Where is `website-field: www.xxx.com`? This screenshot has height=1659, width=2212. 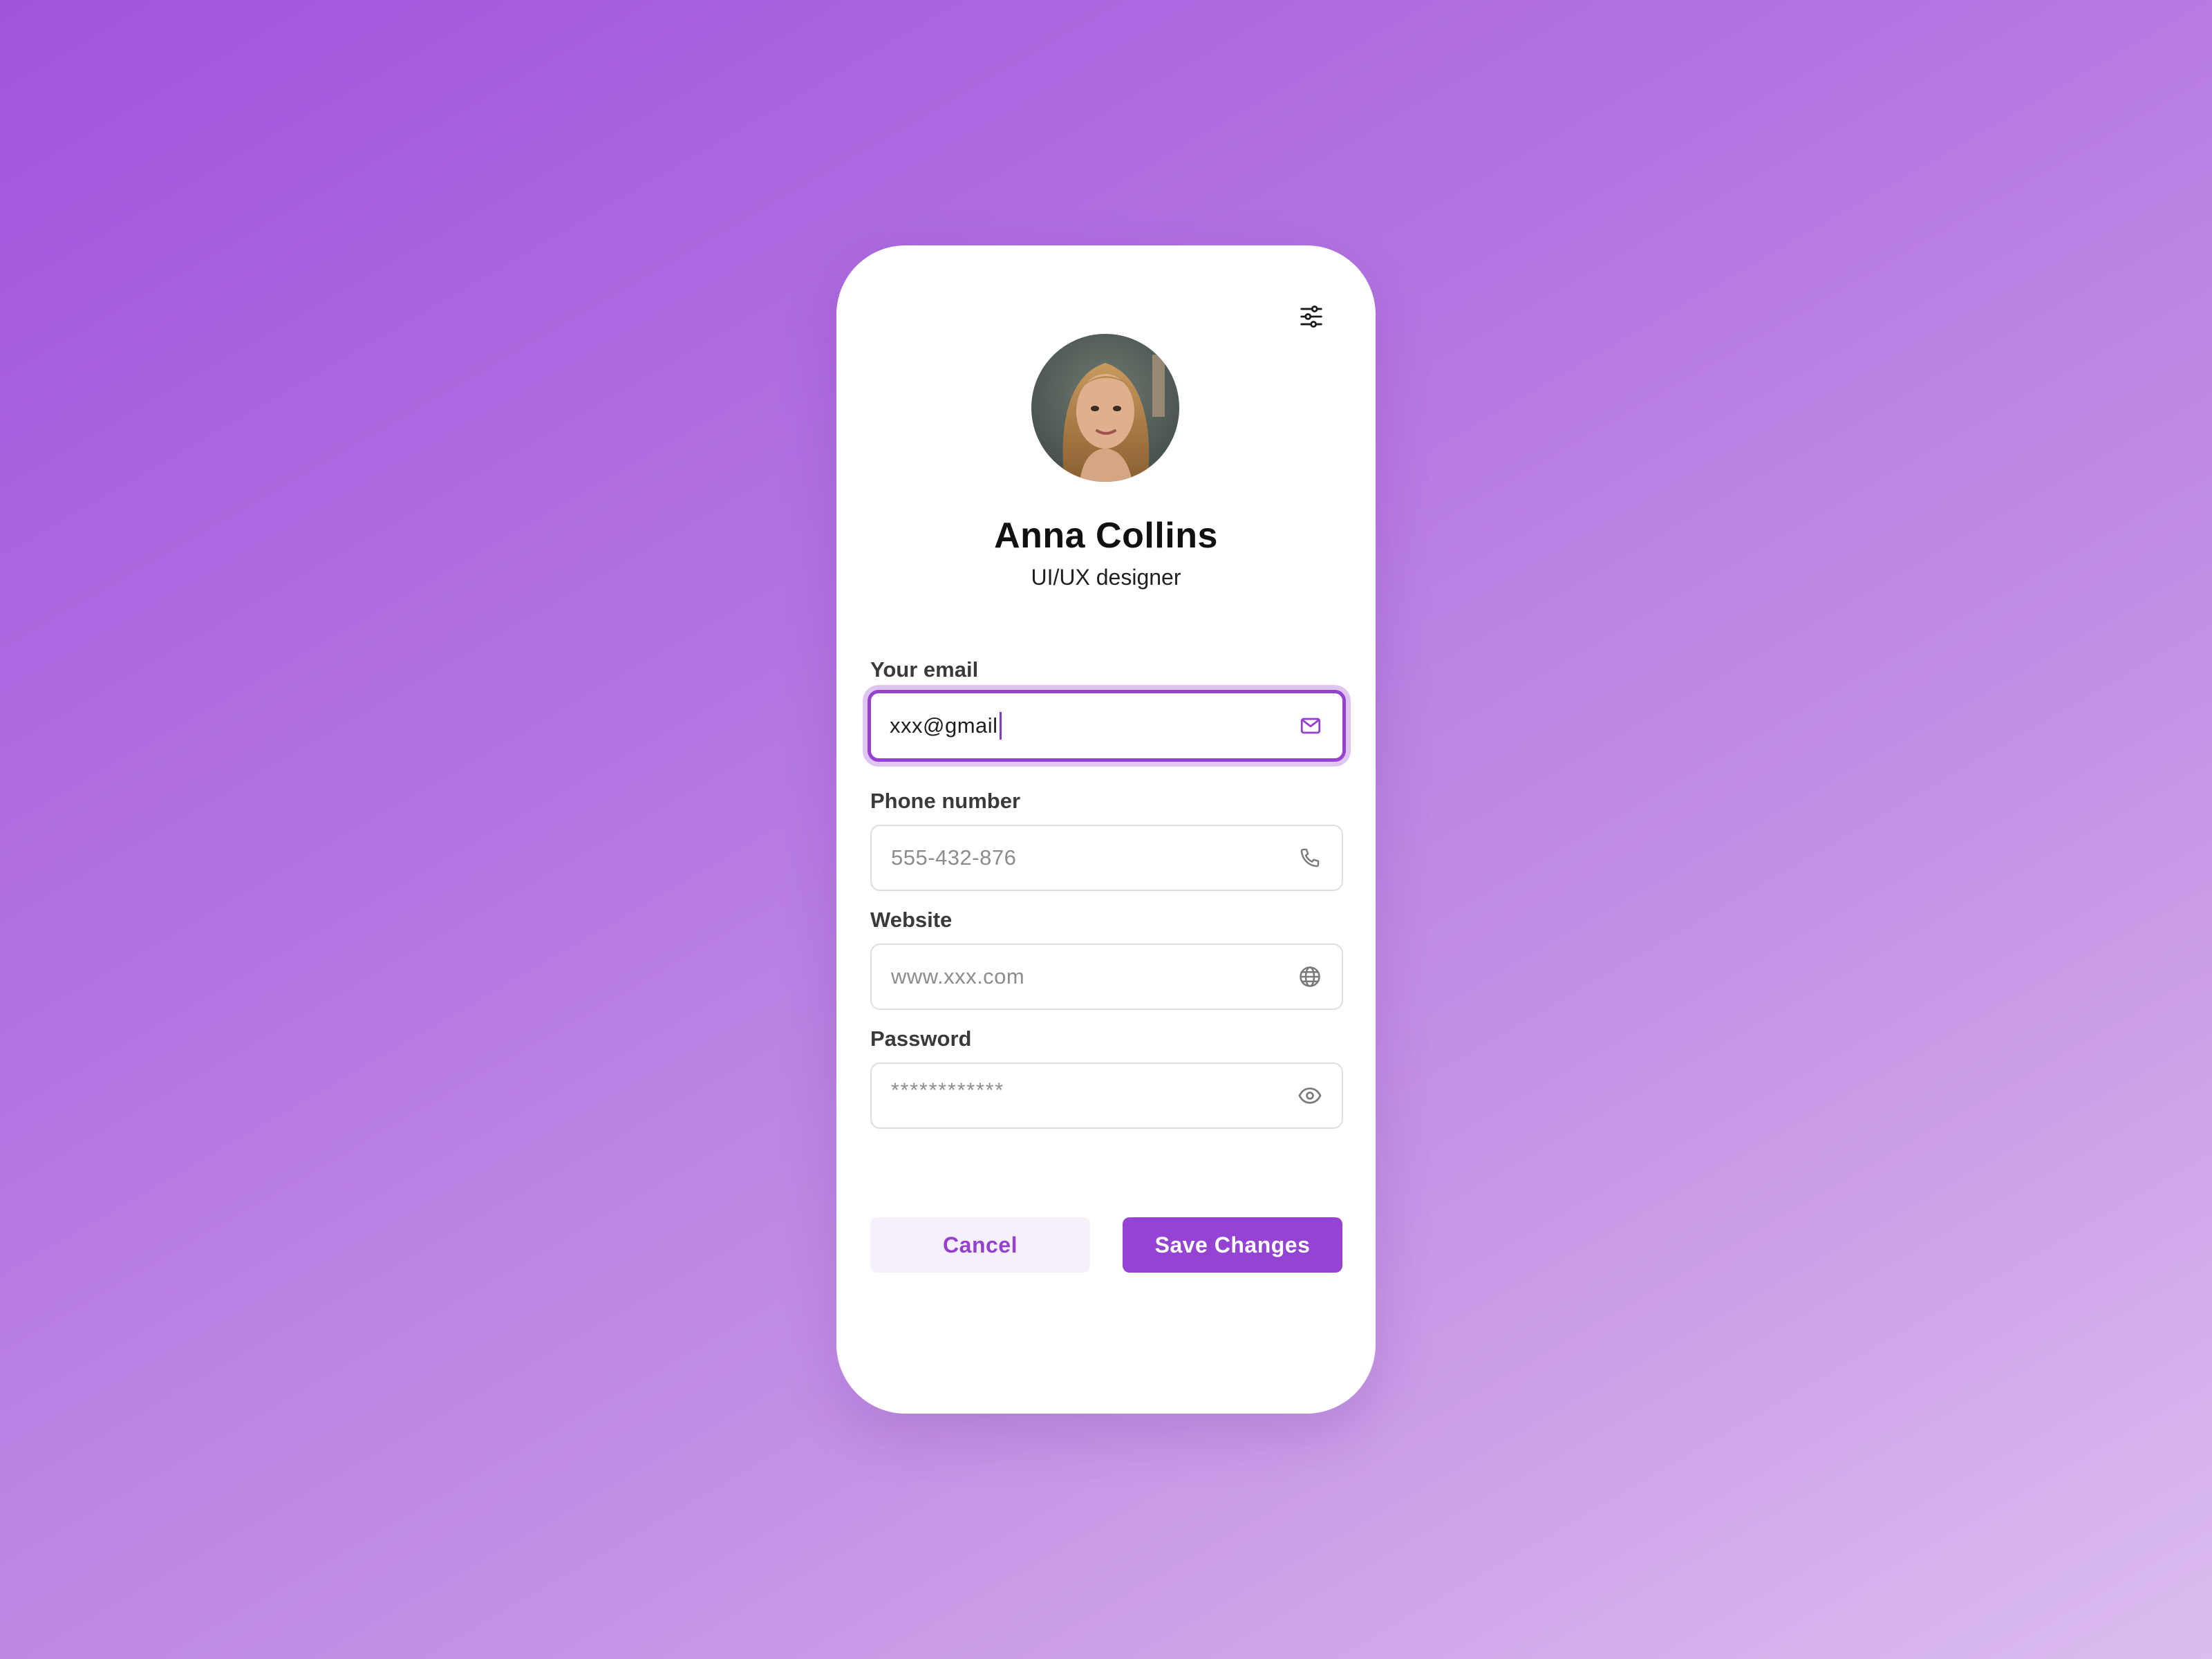
website-field: www.xxx.com is located at coordinates (1106, 977).